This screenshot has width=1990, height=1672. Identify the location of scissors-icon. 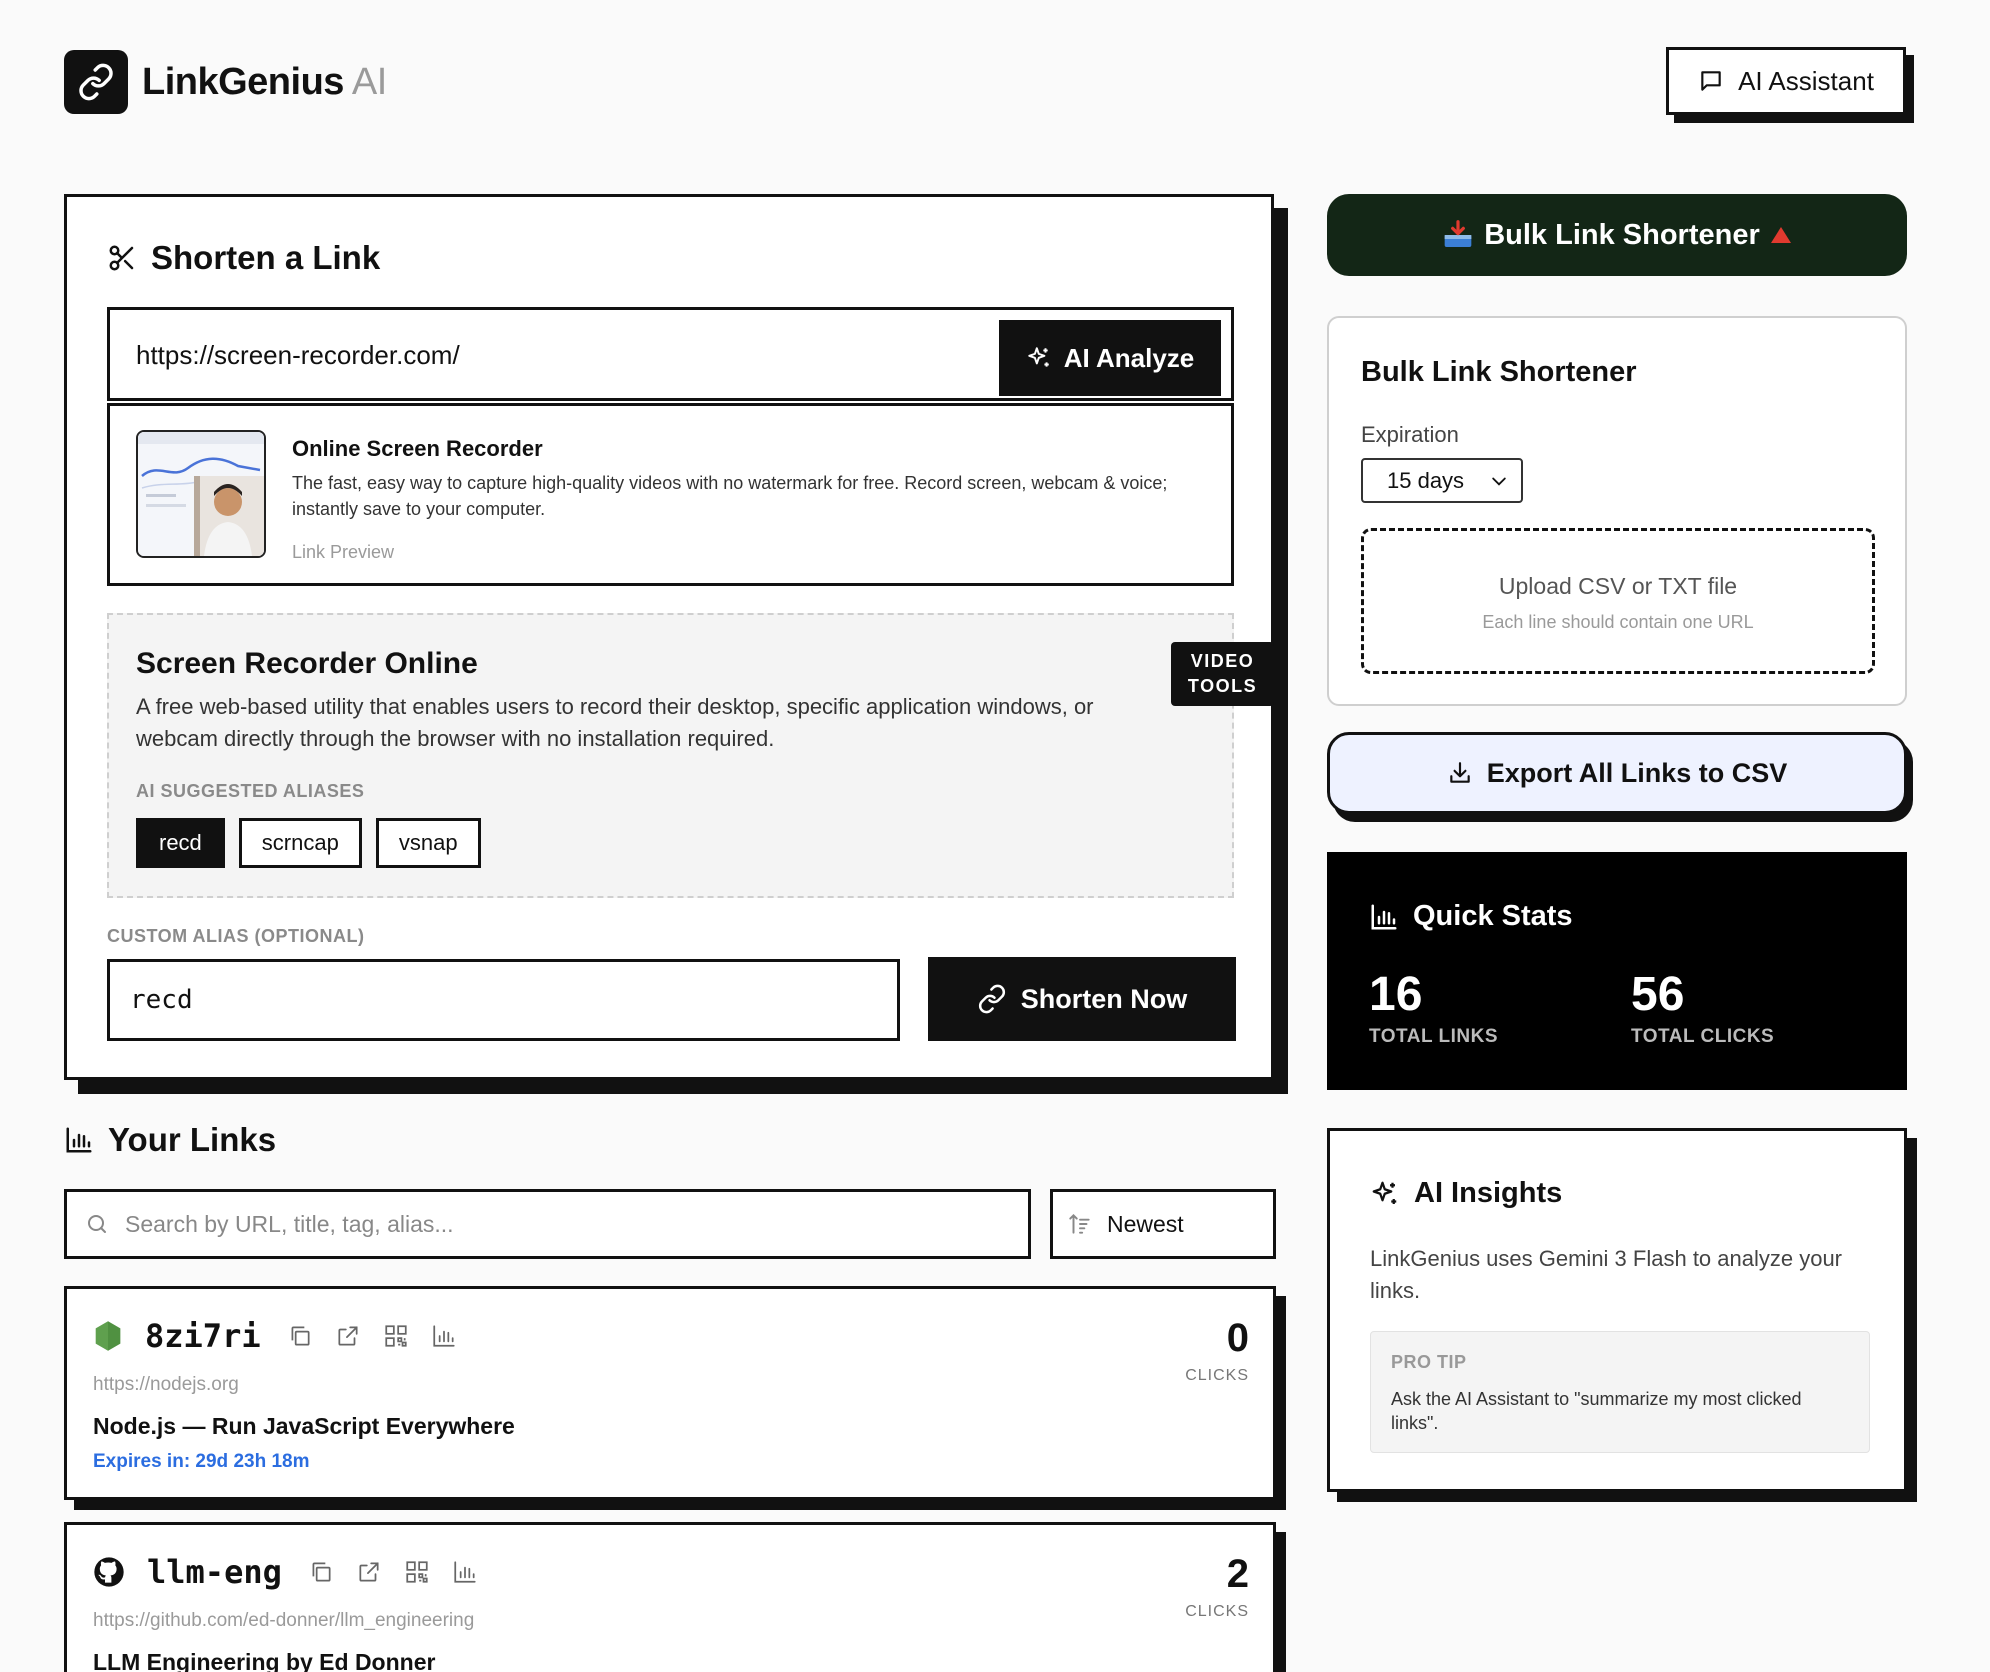
(122, 258).